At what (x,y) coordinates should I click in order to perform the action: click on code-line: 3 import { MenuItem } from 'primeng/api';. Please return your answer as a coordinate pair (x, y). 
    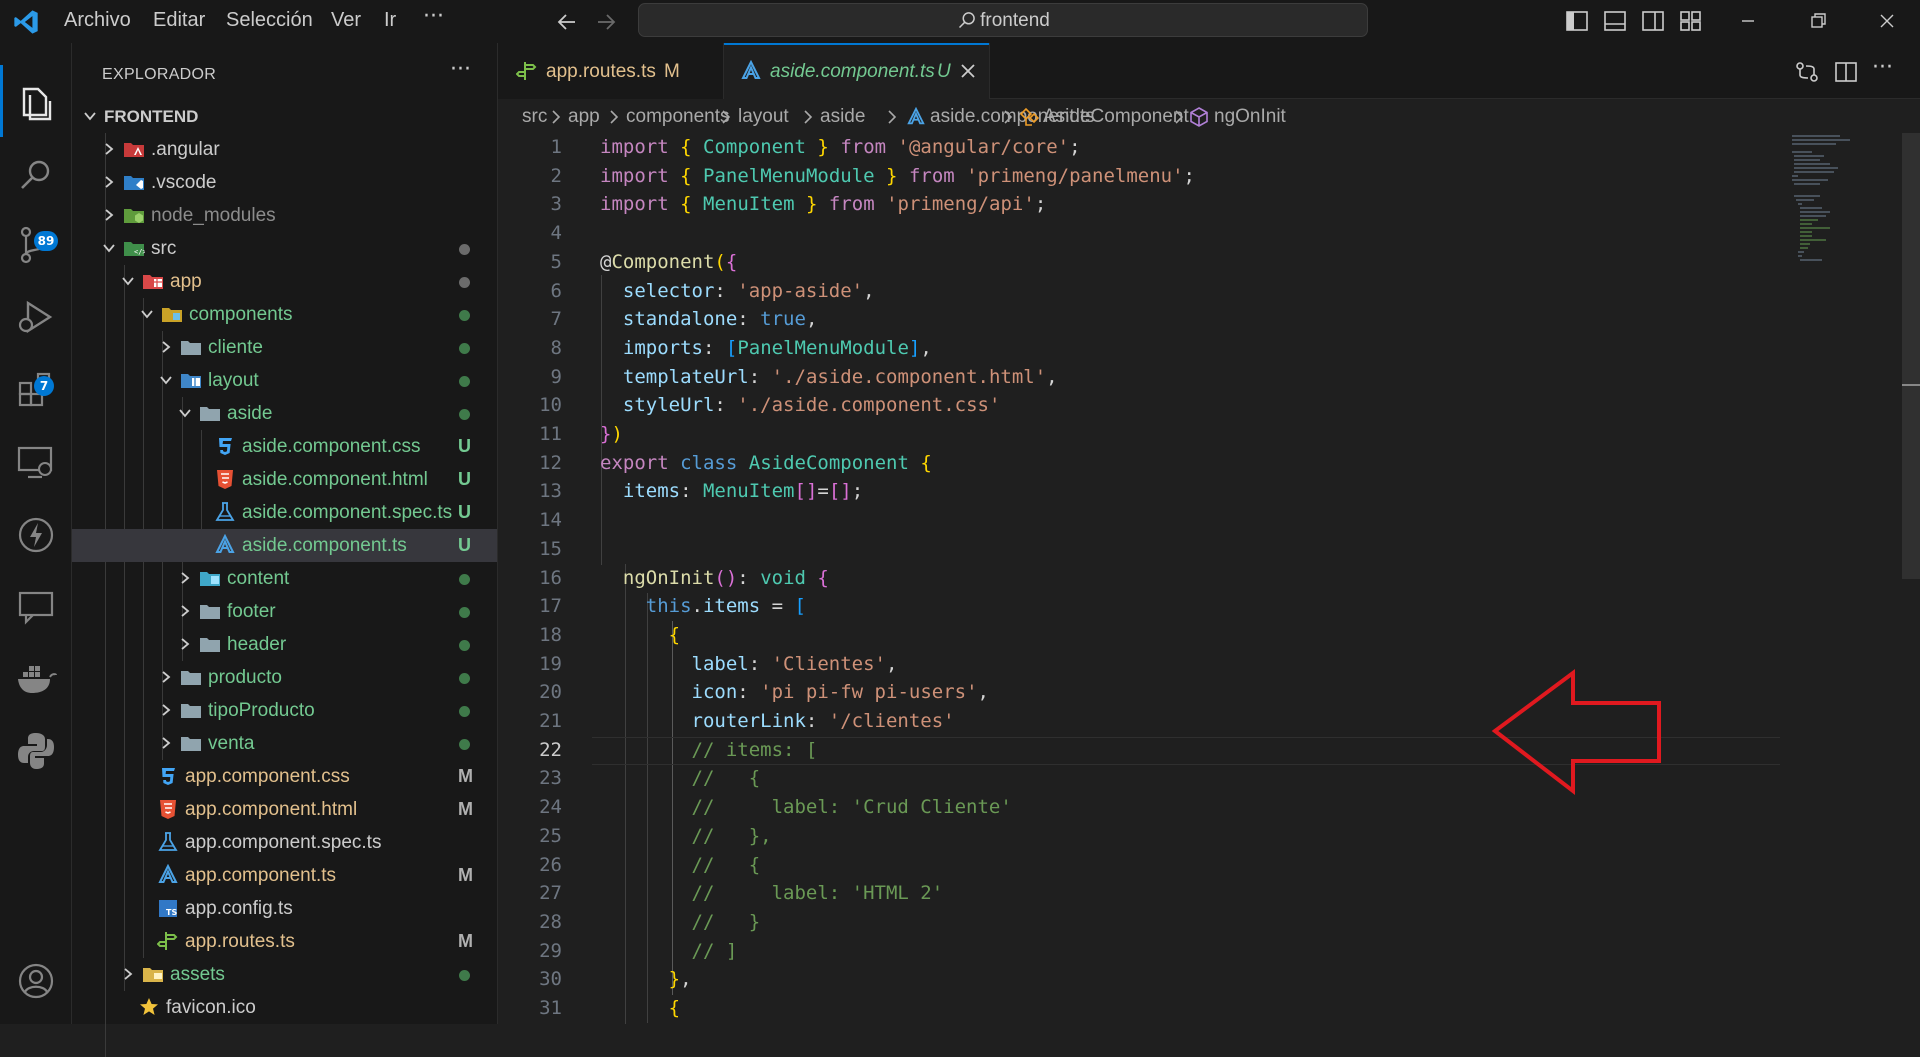
    Looking at the image, I should click on (1198, 204).